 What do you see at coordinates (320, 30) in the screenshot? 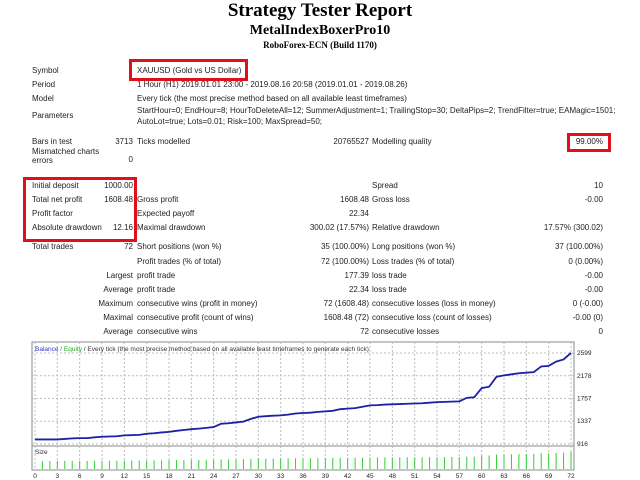
I see `expert-name: MetalIndexBoxerPro10` at bounding box center [320, 30].